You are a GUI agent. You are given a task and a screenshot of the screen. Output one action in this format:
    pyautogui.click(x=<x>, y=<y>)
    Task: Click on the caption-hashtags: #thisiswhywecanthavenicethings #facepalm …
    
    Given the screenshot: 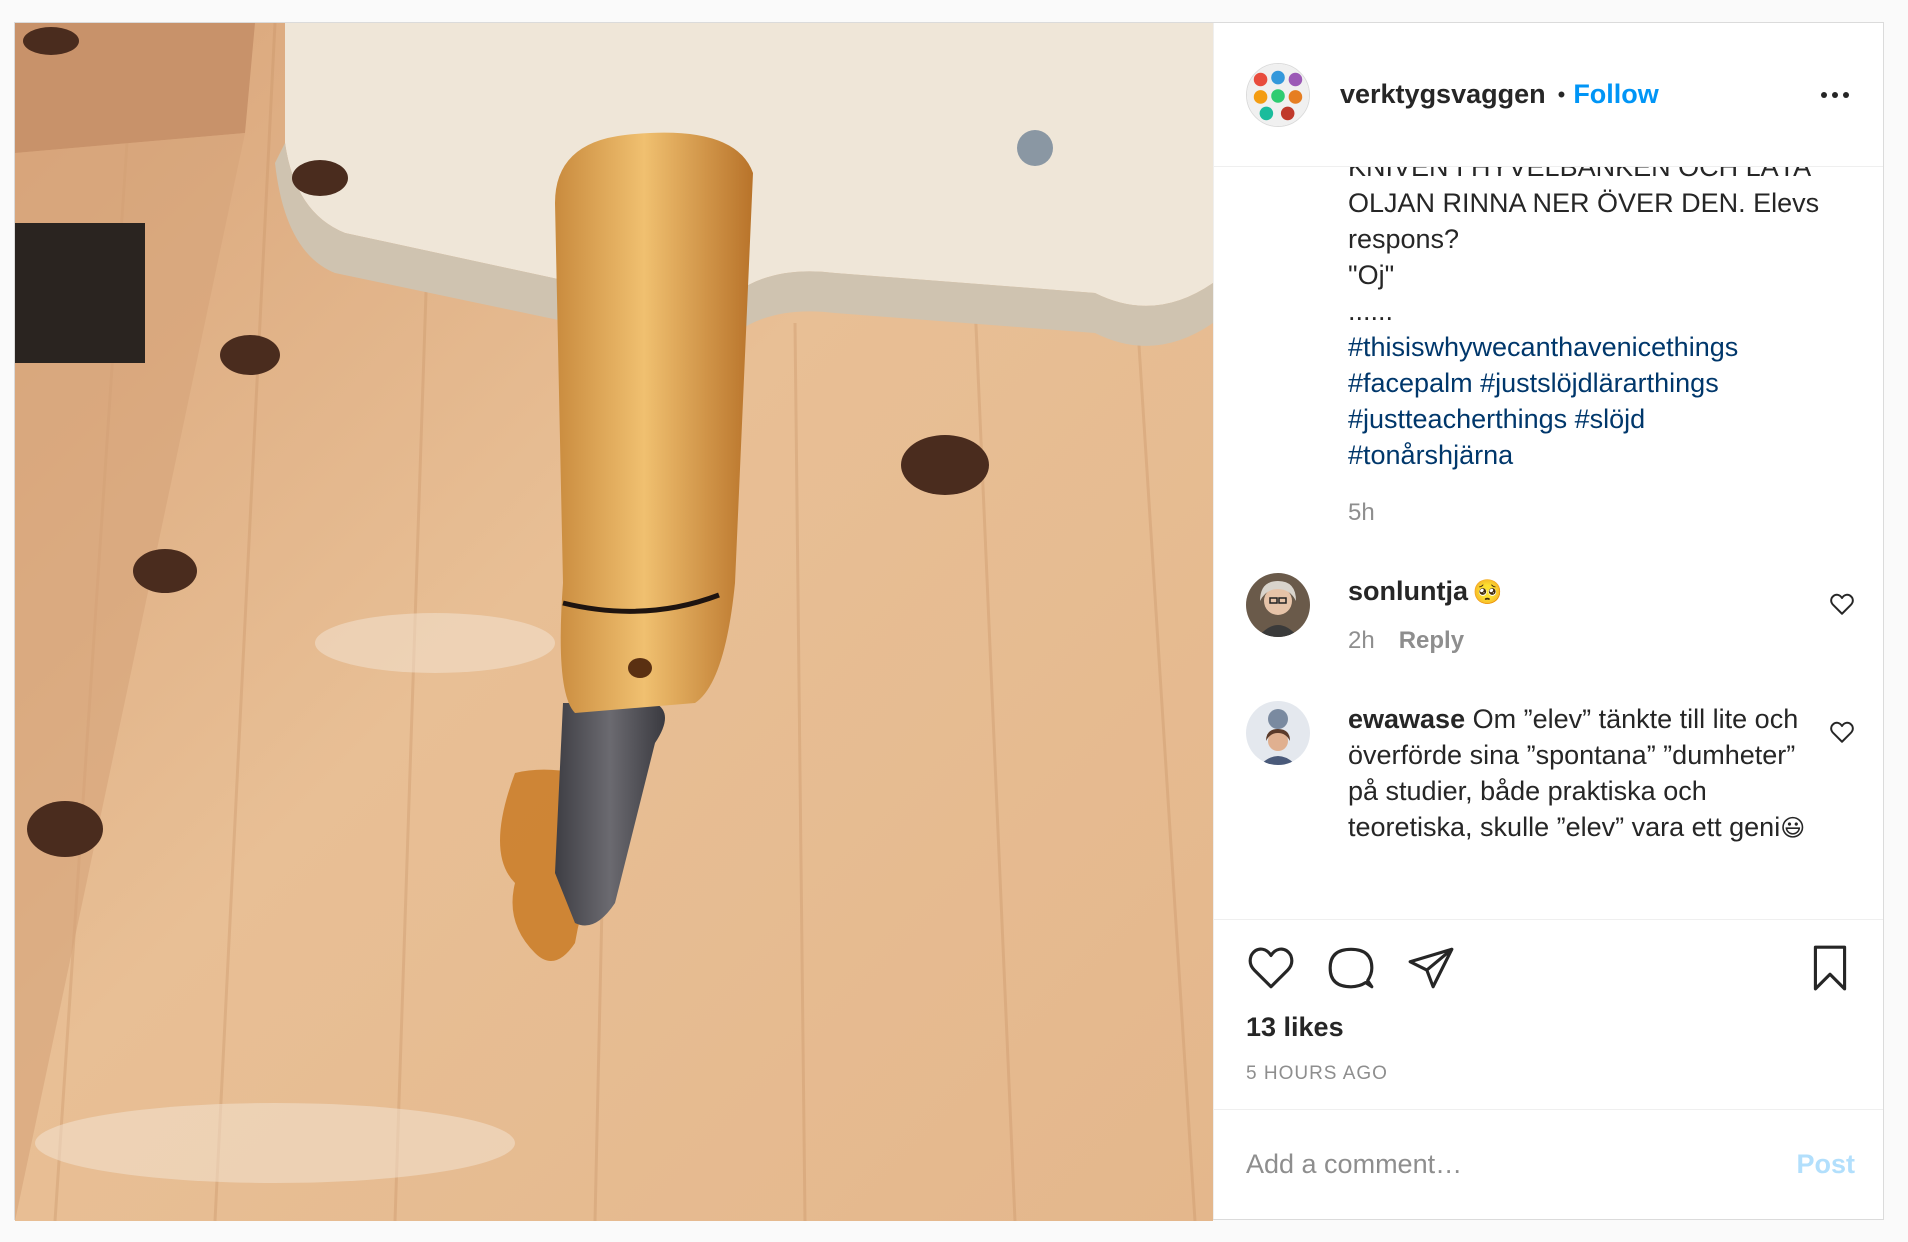 What is the action you would take?
    pyautogui.click(x=1601, y=401)
    